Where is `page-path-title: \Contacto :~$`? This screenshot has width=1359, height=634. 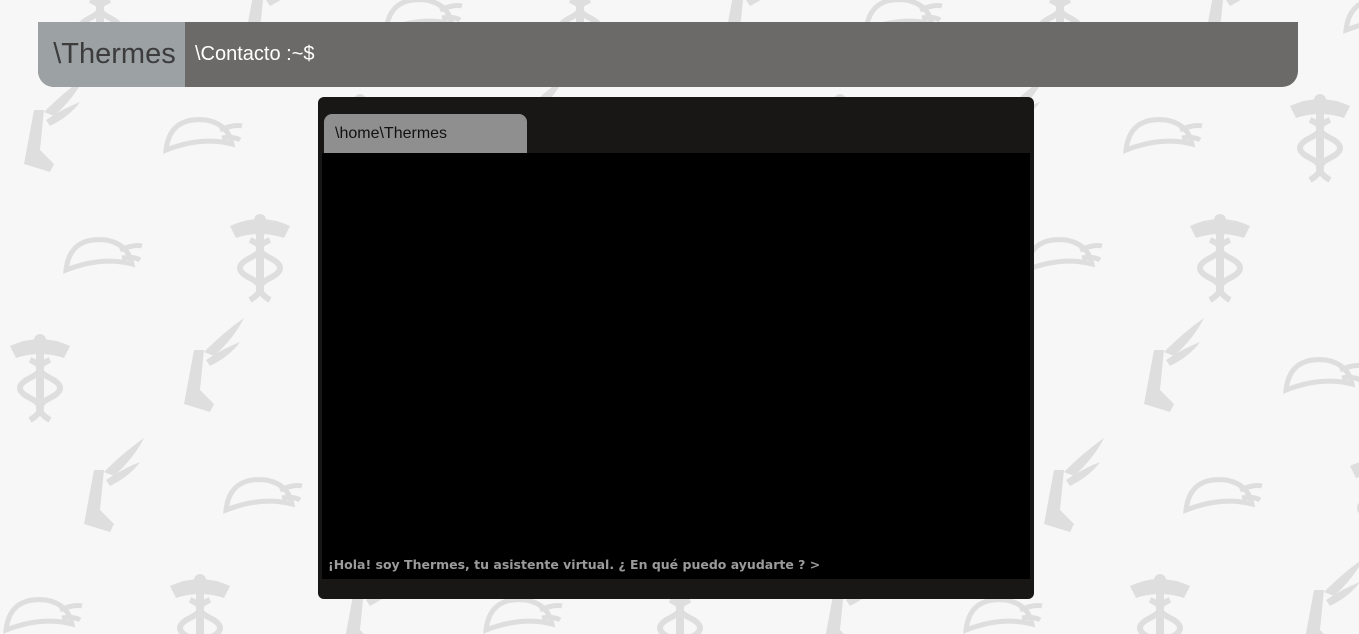
page-path-title: \Contacto :~$ is located at coordinates (255, 54).